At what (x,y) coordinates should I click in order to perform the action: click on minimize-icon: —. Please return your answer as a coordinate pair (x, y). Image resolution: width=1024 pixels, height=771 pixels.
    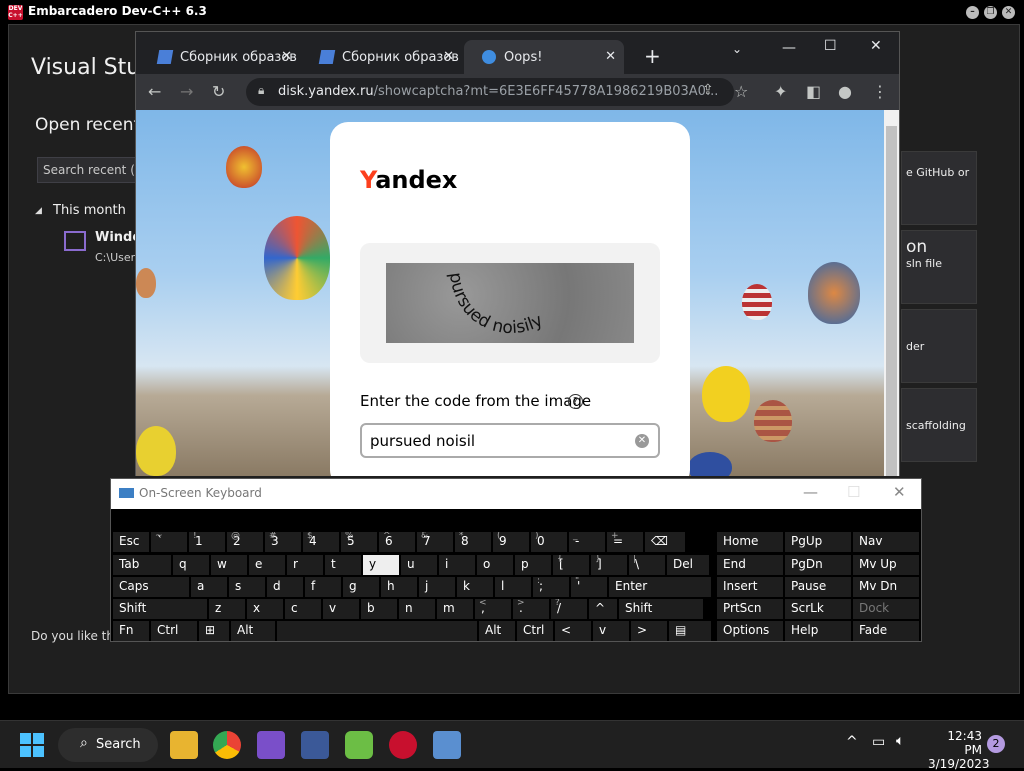
    Looking at the image, I should click on (789, 48).